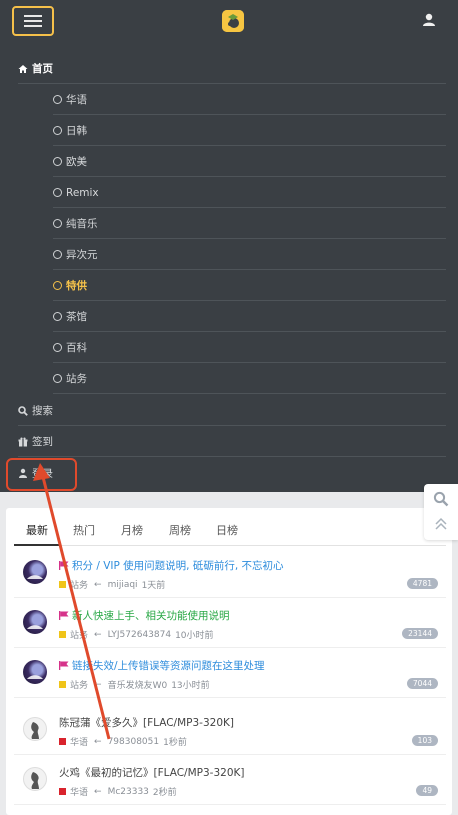 This screenshot has height=815, width=458. I want to click on thread-title-text: 陈冠蒲《爱多久》[FLAC/MP3-320K], so click(146, 723).